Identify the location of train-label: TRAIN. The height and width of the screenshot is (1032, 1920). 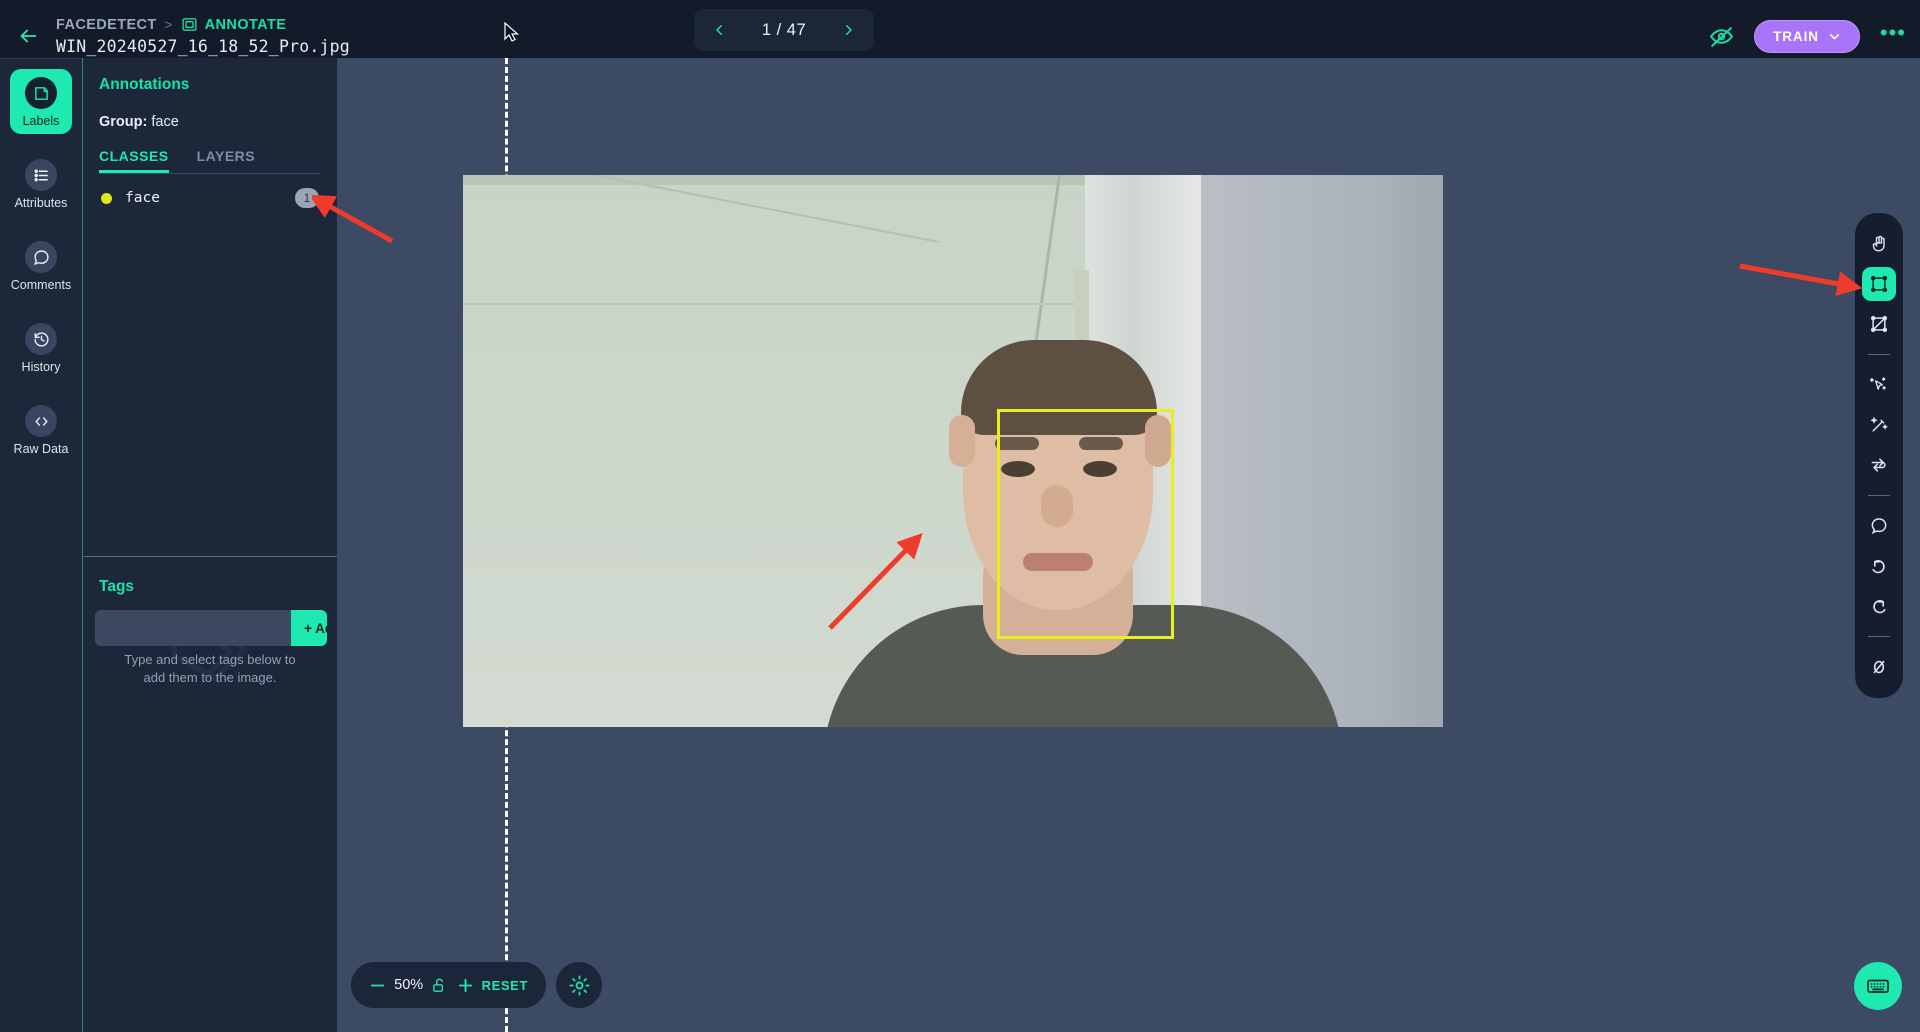
(1796, 36).